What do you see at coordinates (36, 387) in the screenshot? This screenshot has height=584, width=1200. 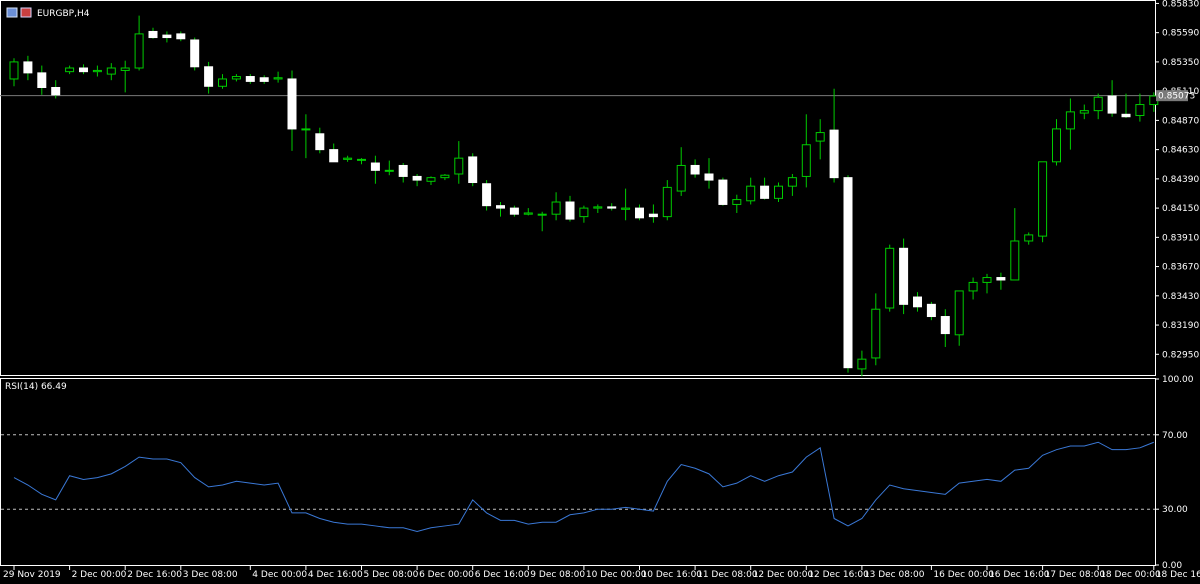 I see `rsi-label: RSI(14) 66.49` at bounding box center [36, 387].